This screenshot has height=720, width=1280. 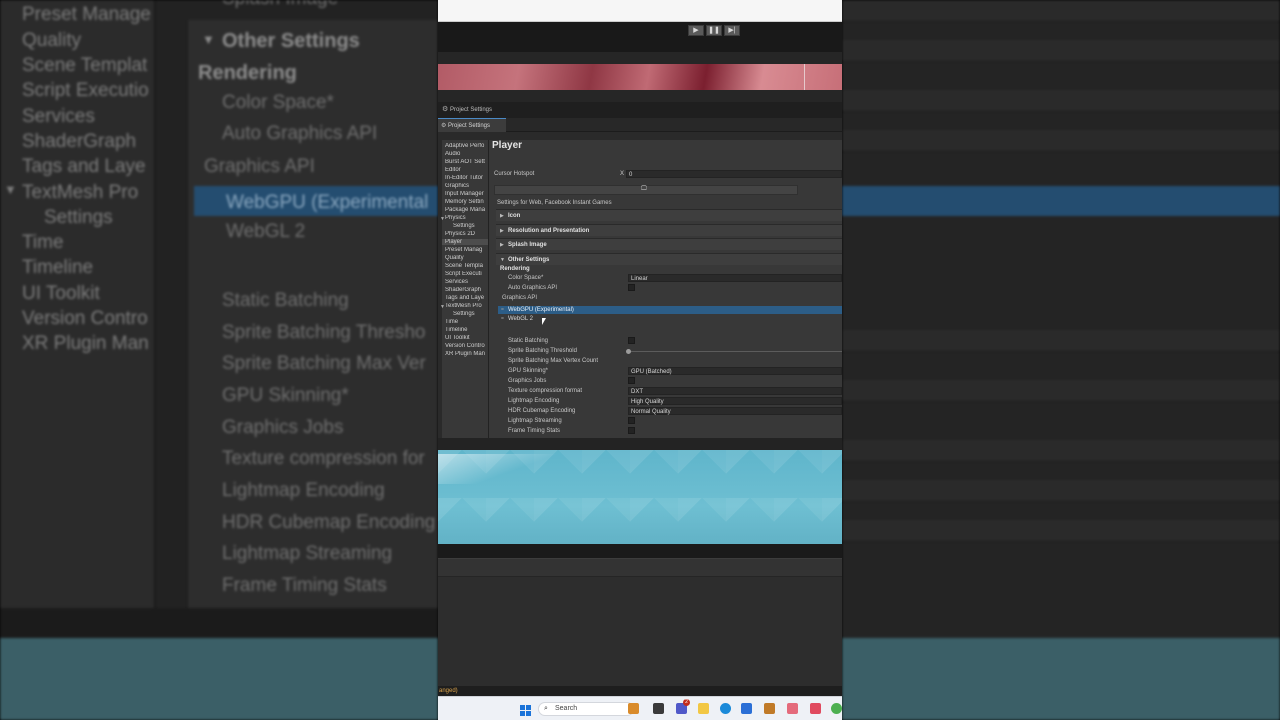 I want to click on sidebar-item-memory-settings: Memory Settin, so click(x=466, y=202).